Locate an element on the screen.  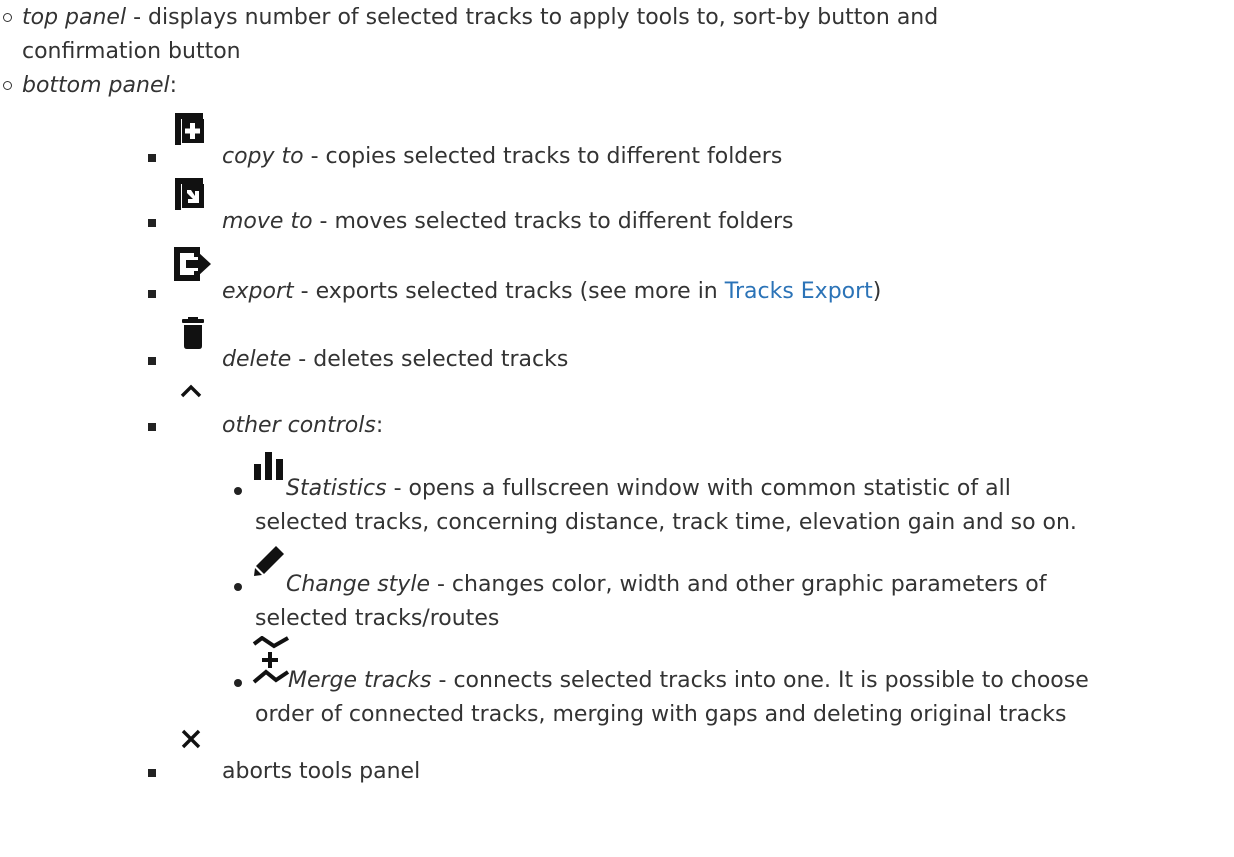
list-item-top-panel-cont: confirmation button is located at coordinates (131, 52).